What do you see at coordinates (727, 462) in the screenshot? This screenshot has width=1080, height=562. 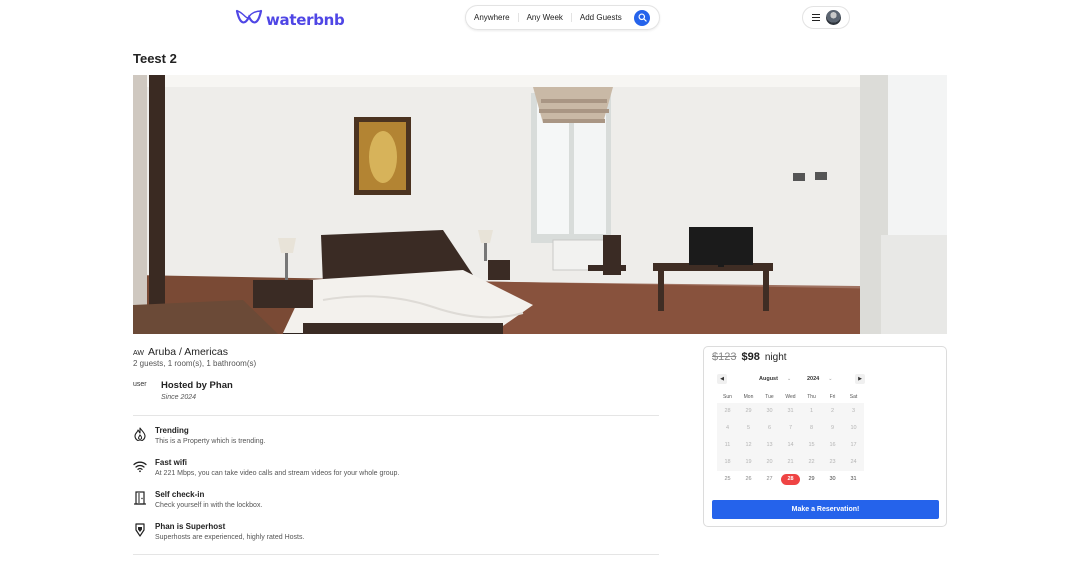 I see `calendar-day: 18` at bounding box center [727, 462].